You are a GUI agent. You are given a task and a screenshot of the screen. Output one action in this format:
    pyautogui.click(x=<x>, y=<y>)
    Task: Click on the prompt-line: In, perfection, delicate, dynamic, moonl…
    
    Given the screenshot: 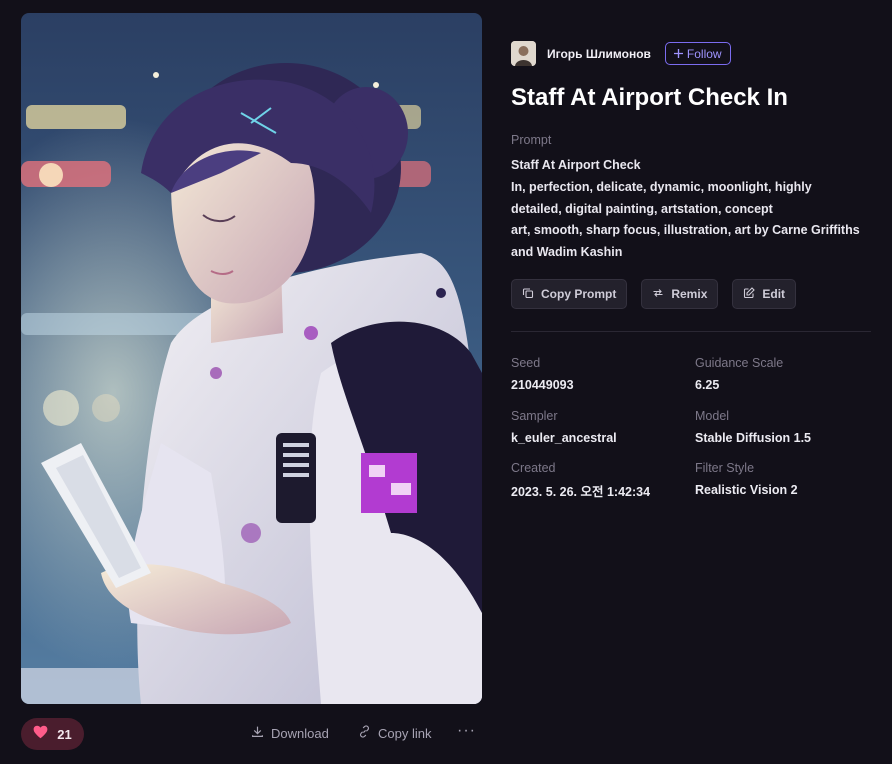 What is the action you would take?
    pyautogui.click(x=661, y=186)
    